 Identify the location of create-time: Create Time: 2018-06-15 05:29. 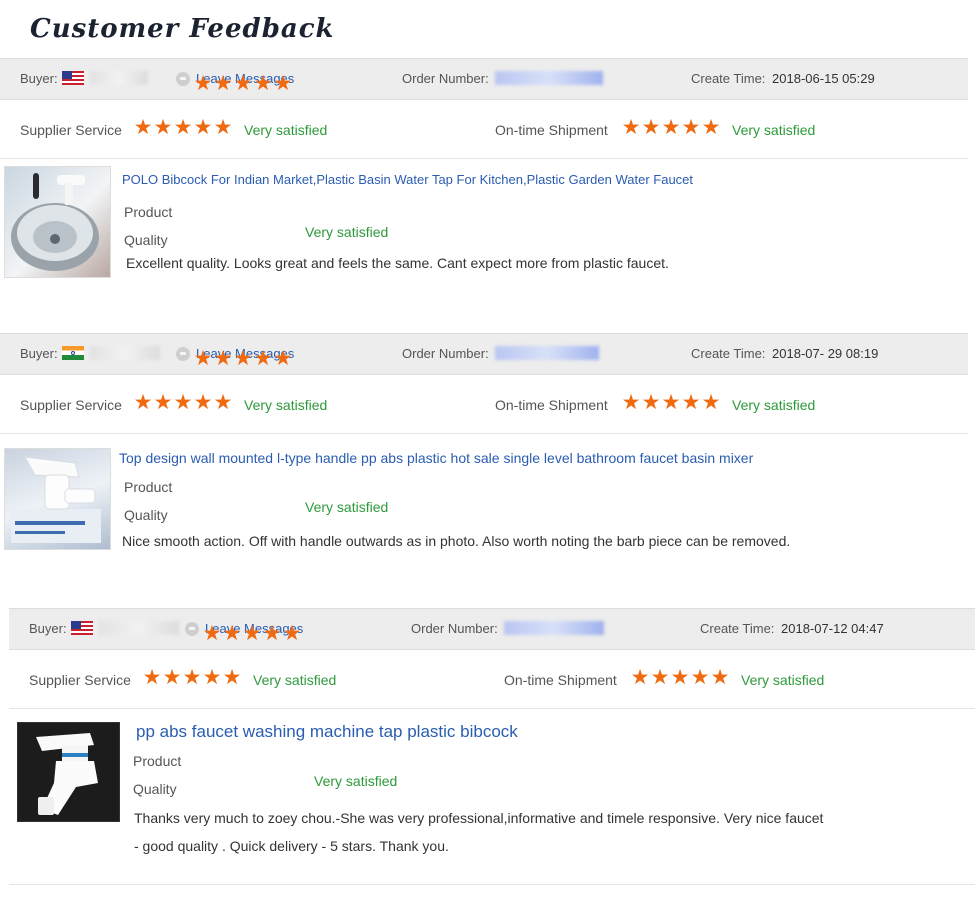
(783, 78).